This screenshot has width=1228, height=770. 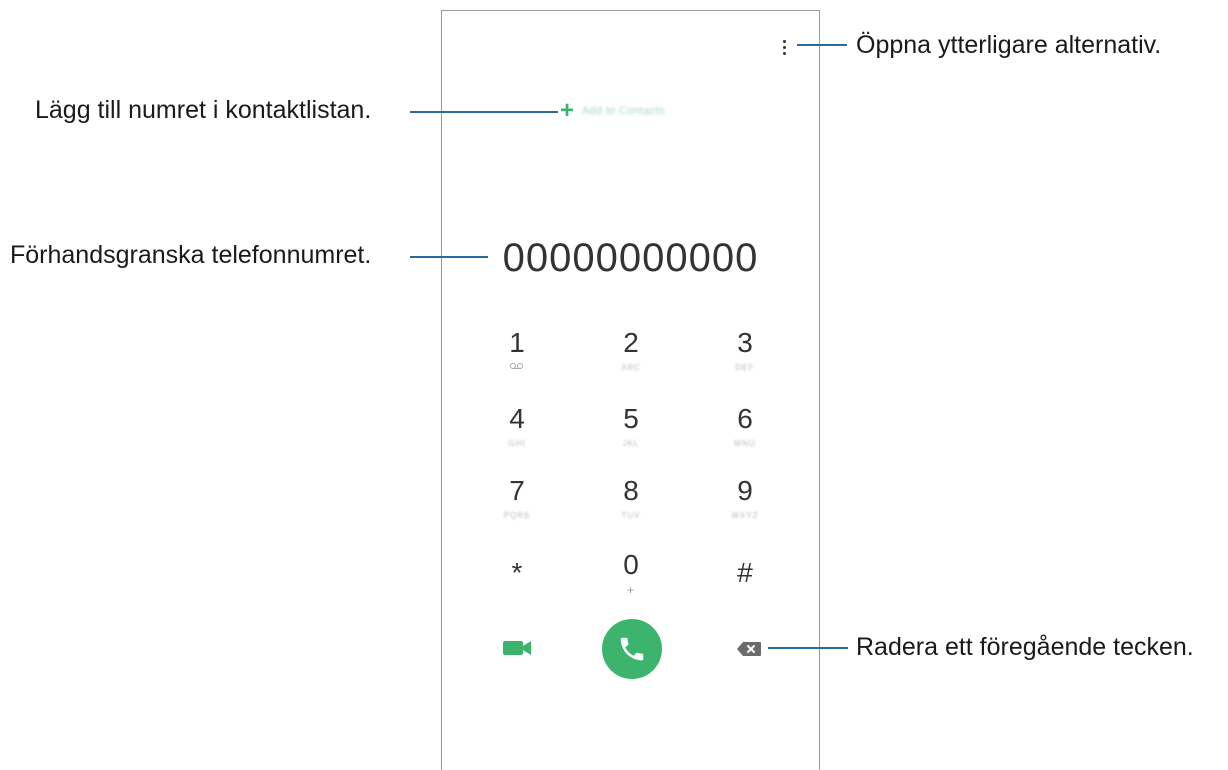 What do you see at coordinates (203, 110) in the screenshot?
I see `callout-add-contact: Lägg till numret i kontaktlistan.` at bounding box center [203, 110].